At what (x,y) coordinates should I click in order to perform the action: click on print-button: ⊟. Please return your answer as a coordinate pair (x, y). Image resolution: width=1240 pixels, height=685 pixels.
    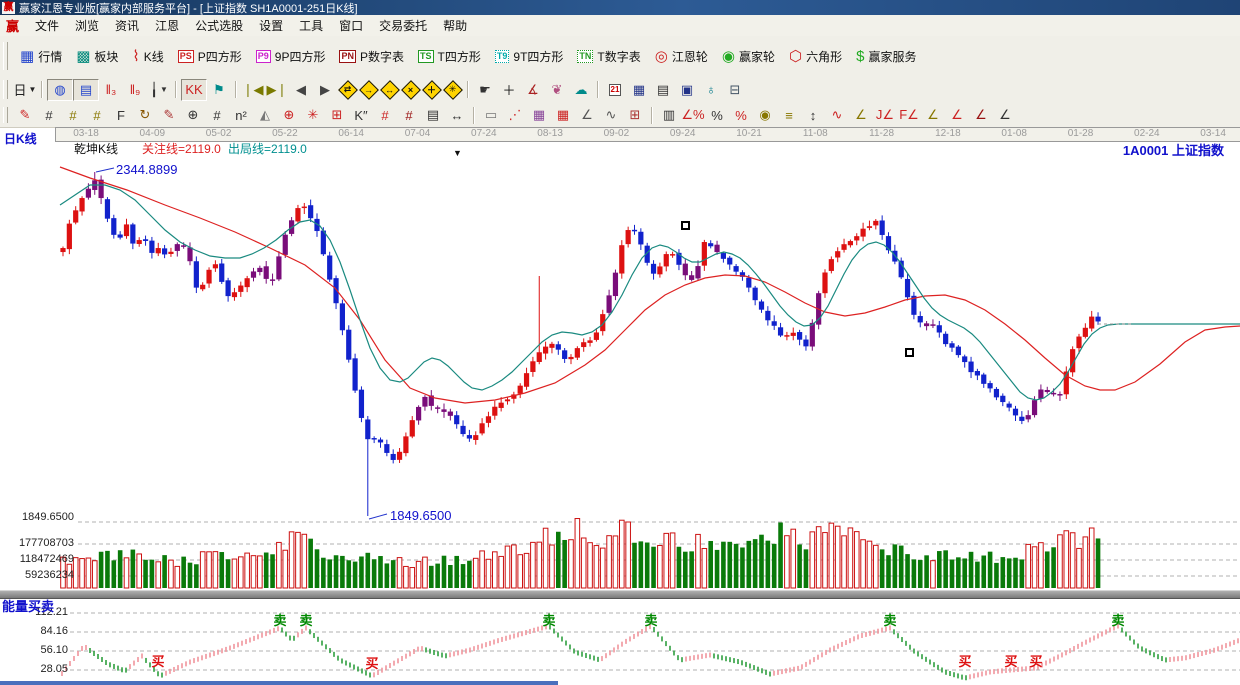
    Looking at the image, I should click on (735, 90).